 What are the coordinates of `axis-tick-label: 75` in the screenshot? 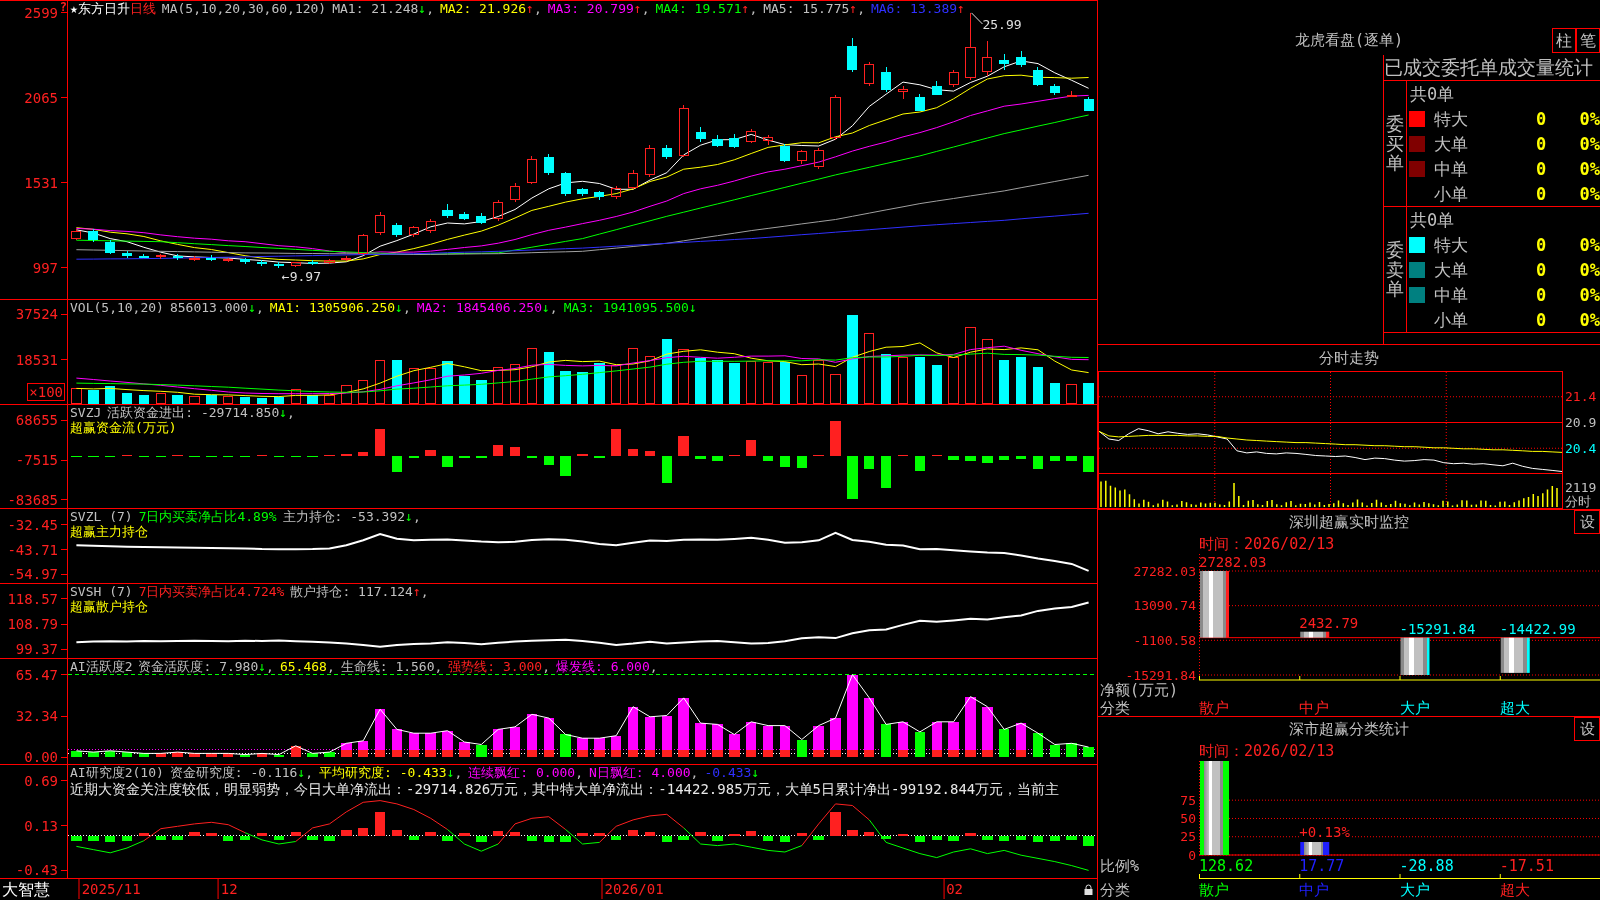 It's located at (1188, 800).